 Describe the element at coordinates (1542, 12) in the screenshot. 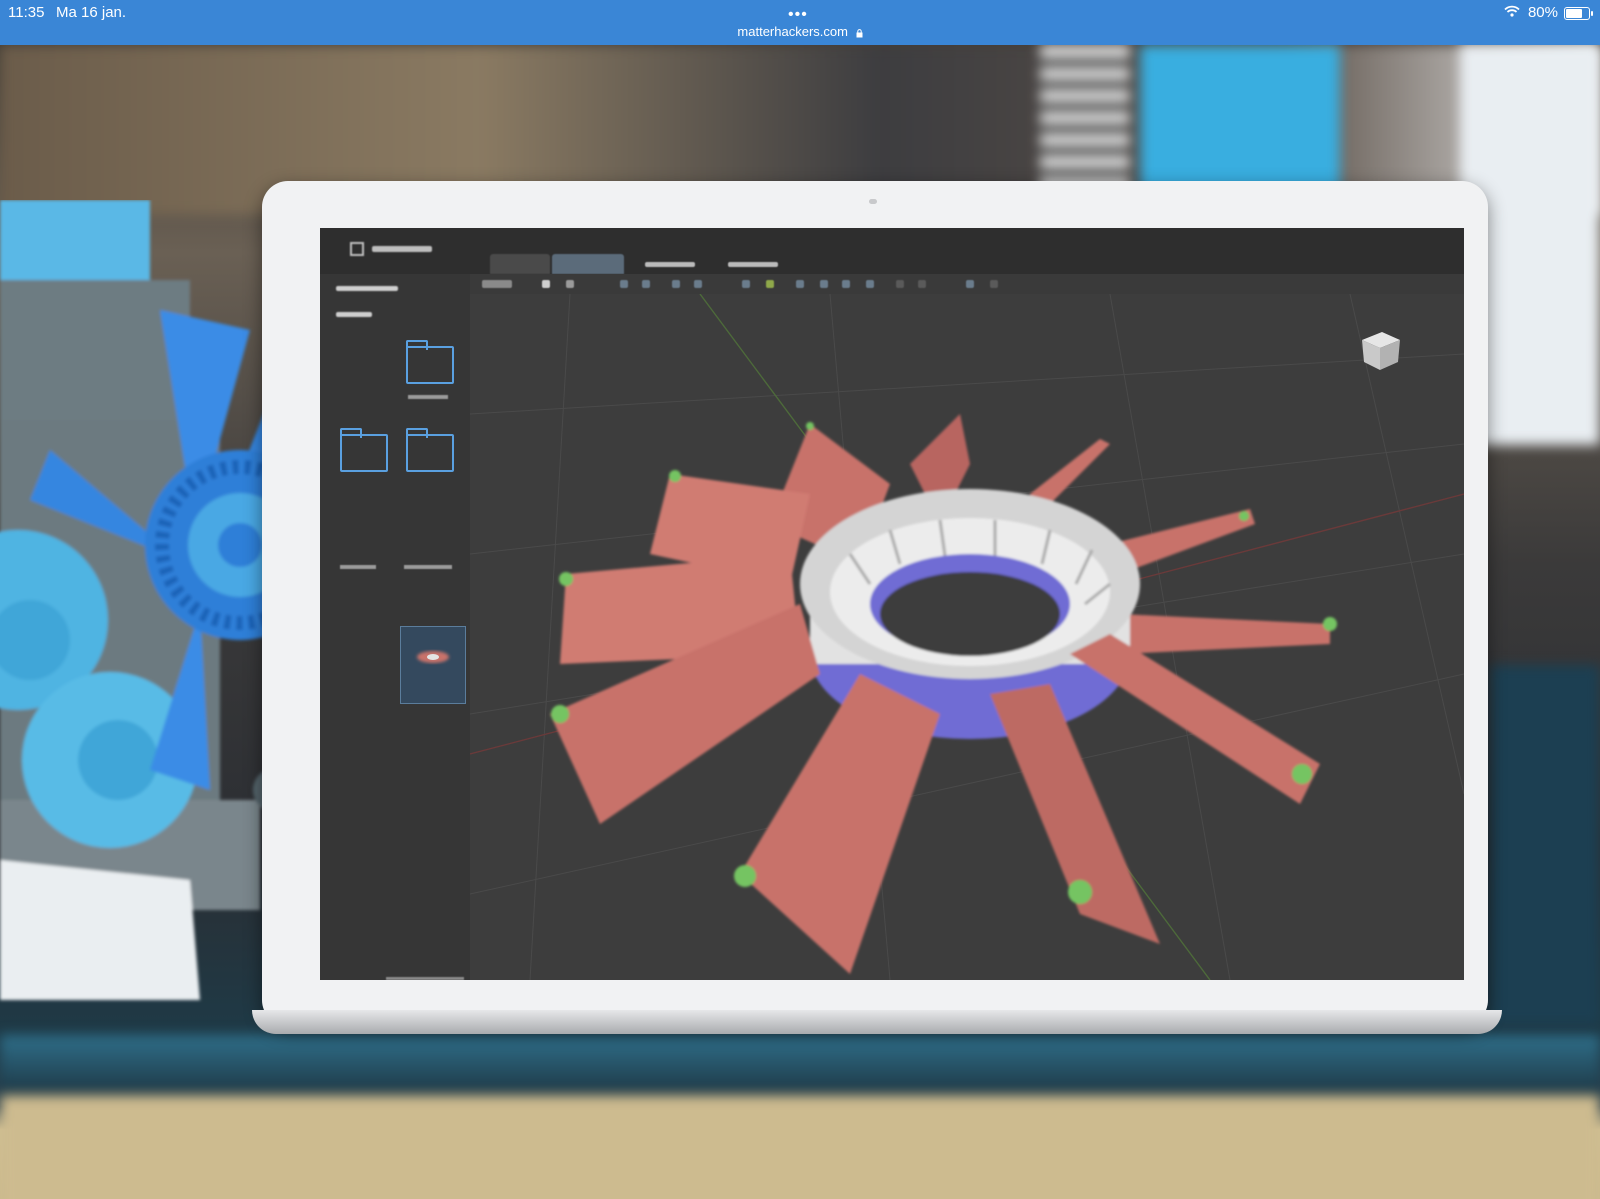

I see `battery-percent: 80%` at that location.